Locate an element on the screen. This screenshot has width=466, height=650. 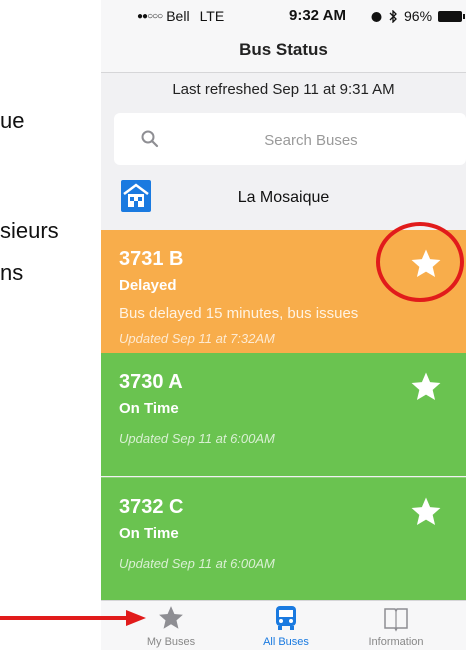
network-type: LTE is located at coordinates (212, 16).